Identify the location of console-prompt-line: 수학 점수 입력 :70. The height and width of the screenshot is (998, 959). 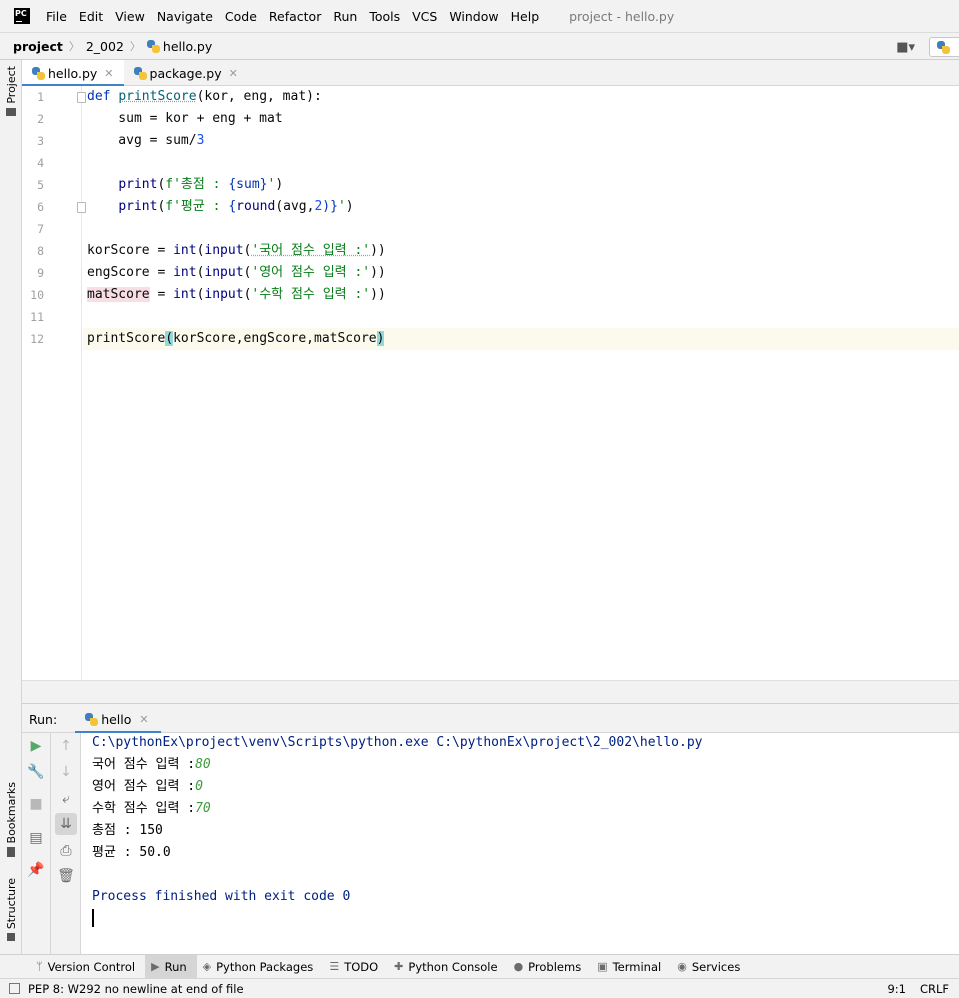
(151, 809).